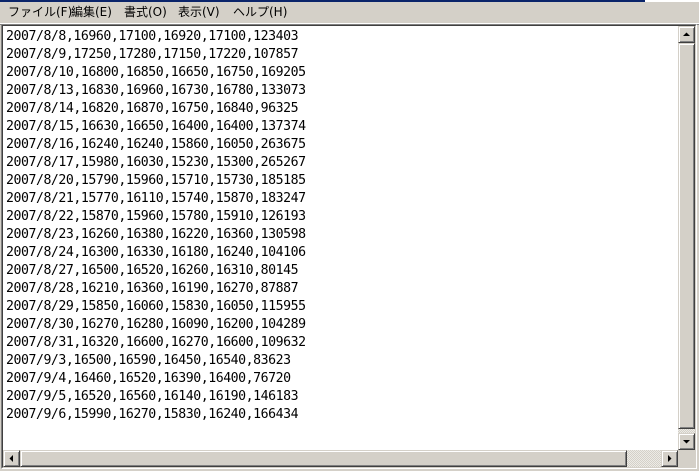 This screenshot has height=471, width=699. Describe the element at coordinates (156, 162) in the screenshot. I see `text-line: 2007/8/17,15980,16030,15230,15300,265267` at that location.